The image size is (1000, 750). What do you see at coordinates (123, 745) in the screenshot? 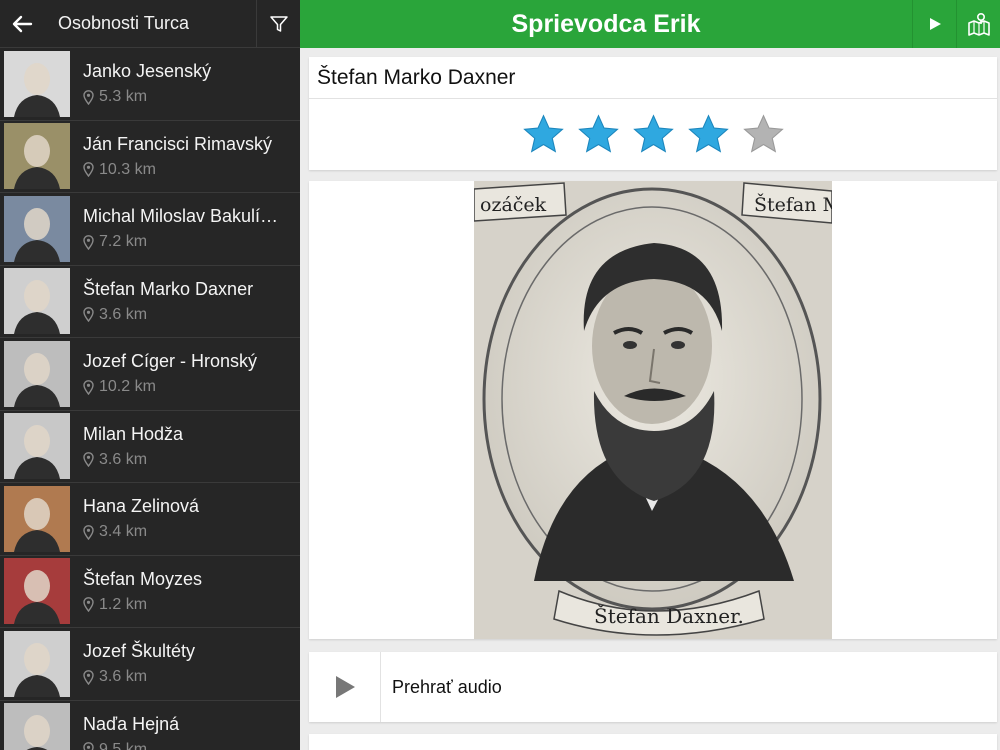
I see `distance-text: 9.5 km` at bounding box center [123, 745].